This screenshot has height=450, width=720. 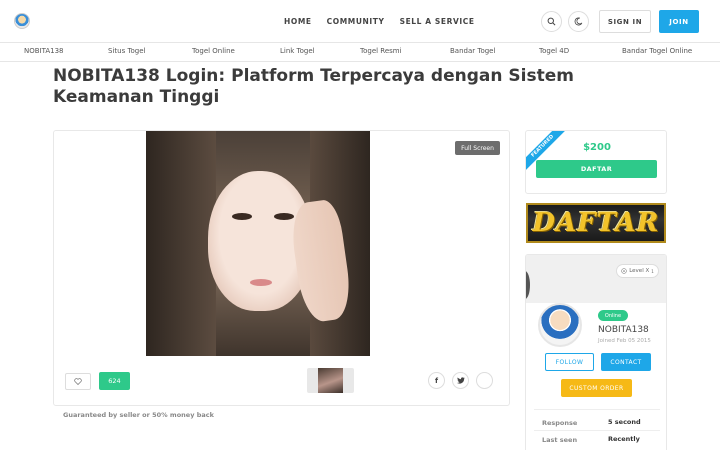 I want to click on category-link: Togel Online, so click(x=213, y=51).